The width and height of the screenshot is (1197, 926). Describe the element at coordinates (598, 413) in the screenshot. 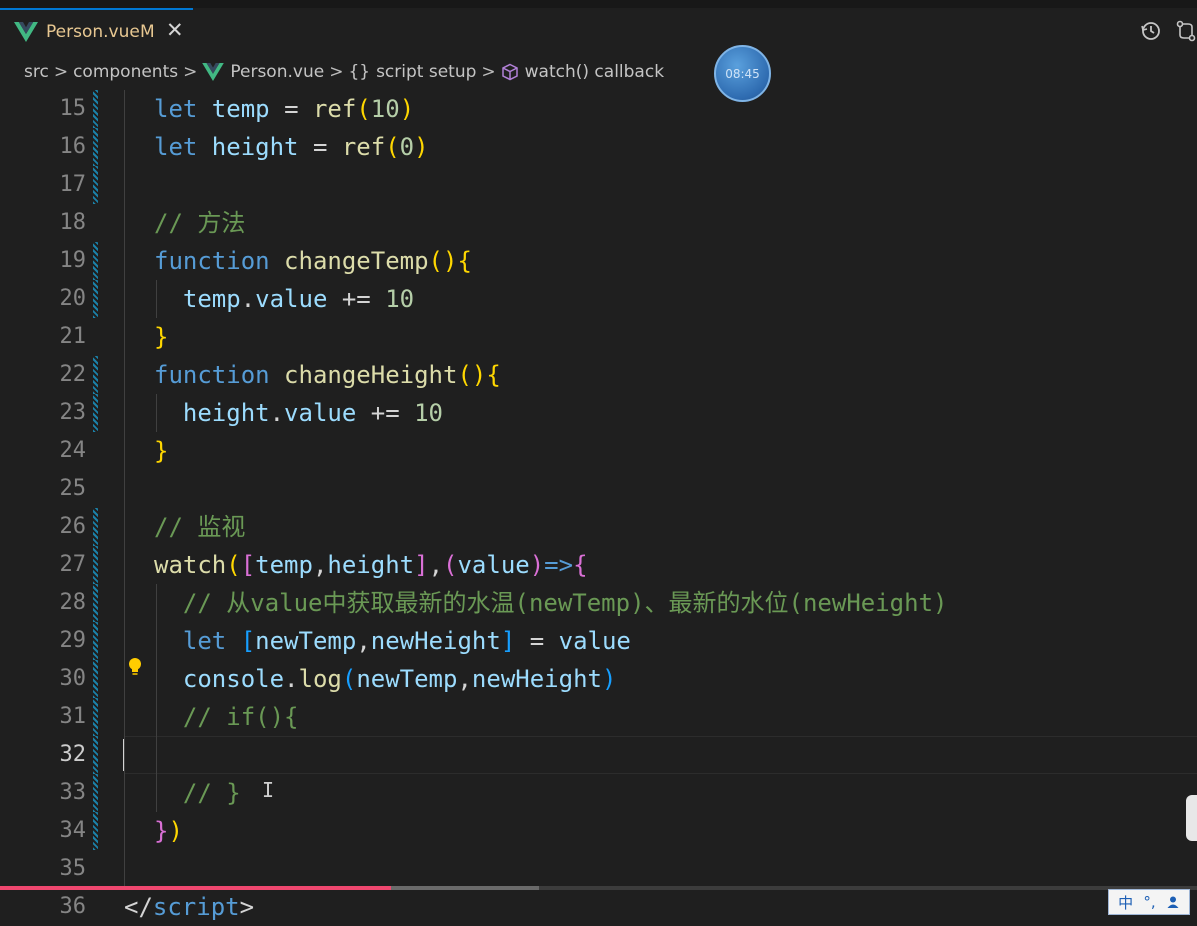

I see `code-line: 23 height.value += 10` at that location.